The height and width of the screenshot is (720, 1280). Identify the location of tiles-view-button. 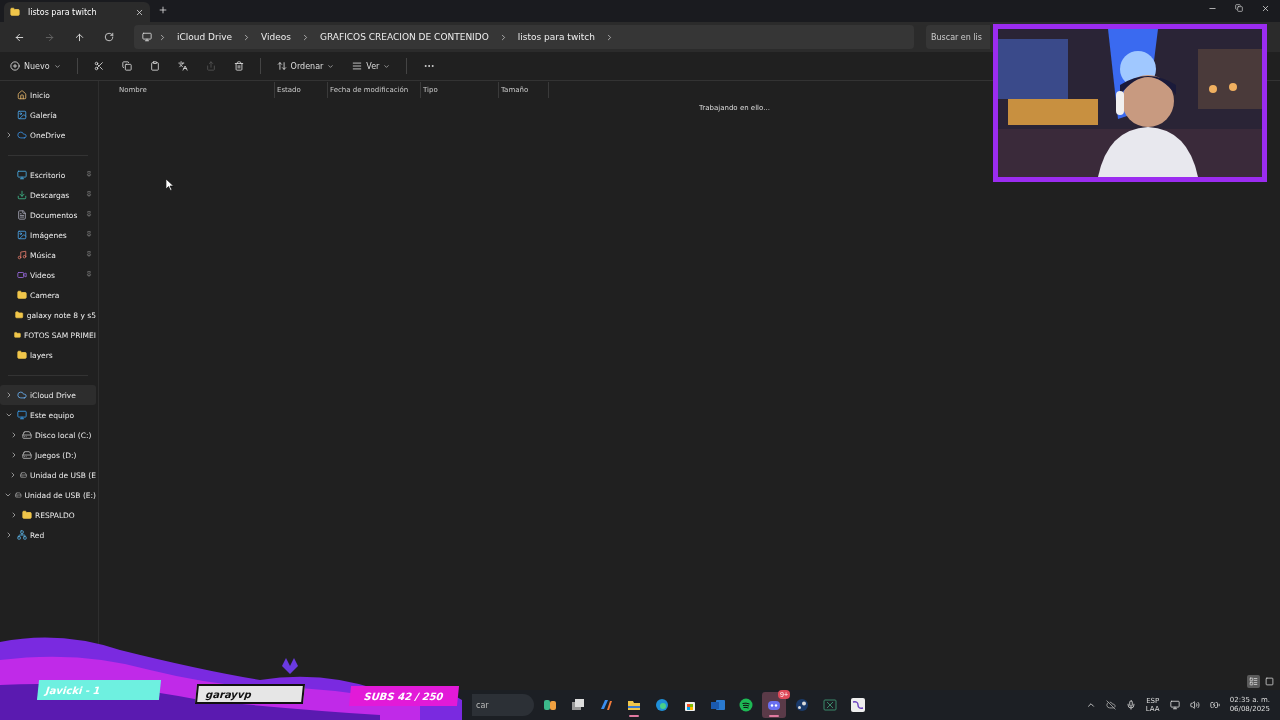
(1269, 681).